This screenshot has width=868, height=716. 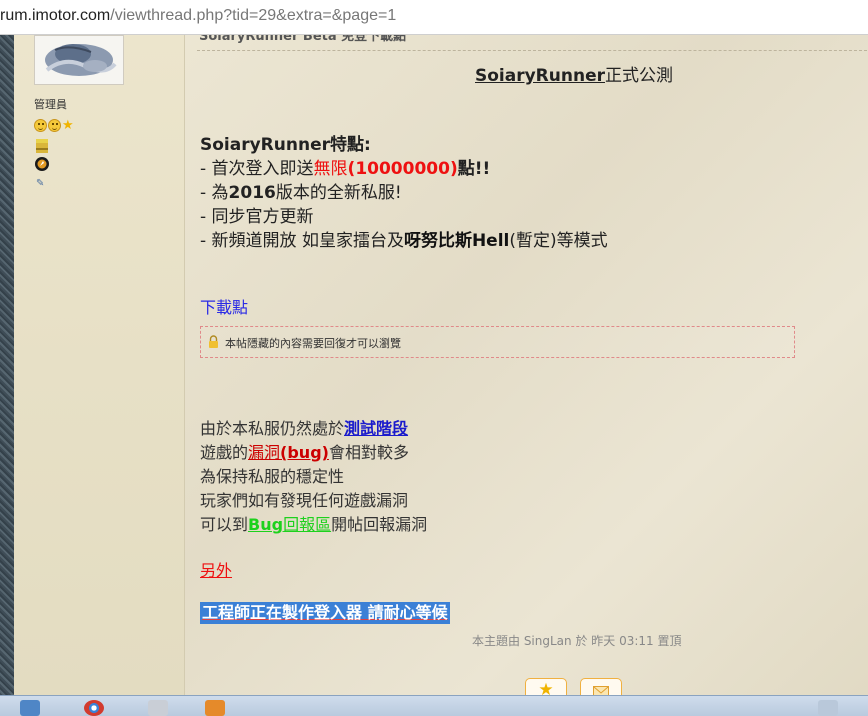 What do you see at coordinates (304, 500) in the screenshot?
I see `body-line: 玩家們如有發現任何遊戲漏洞` at bounding box center [304, 500].